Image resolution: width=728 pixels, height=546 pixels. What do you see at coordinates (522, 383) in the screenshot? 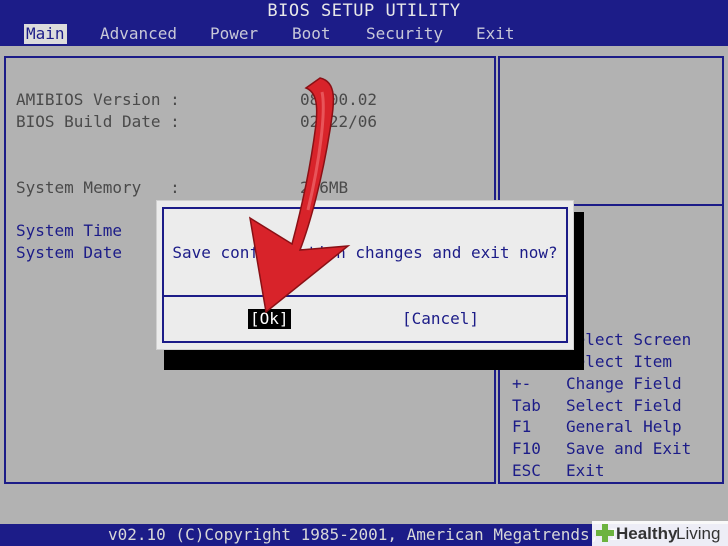
I see `help-key-plus-minus: +-` at bounding box center [522, 383].